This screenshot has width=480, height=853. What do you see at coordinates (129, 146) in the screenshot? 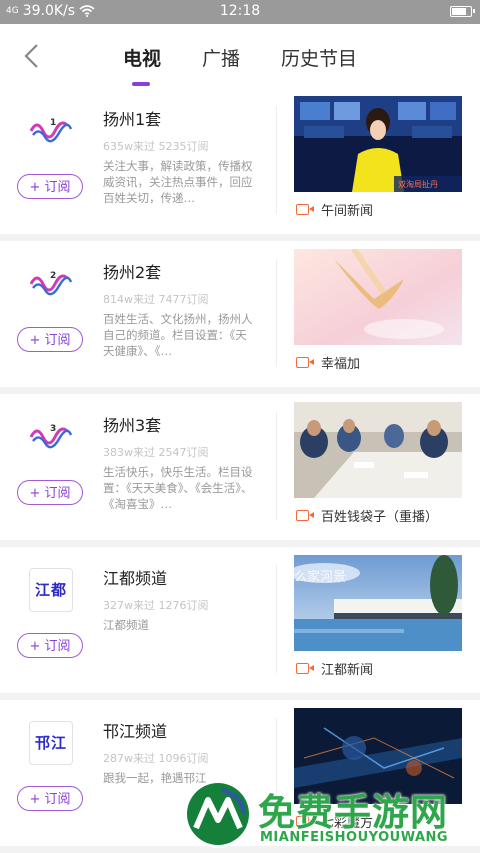
I see `visit-count: 635w来过` at bounding box center [129, 146].